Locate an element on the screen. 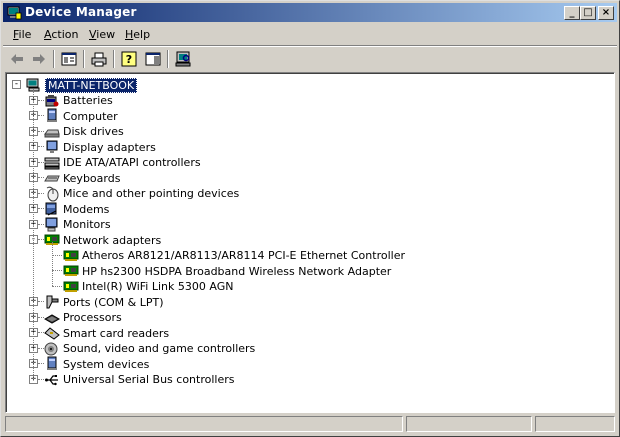 The height and width of the screenshot is (437, 620). minimize-button: _ is located at coordinates (572, 13).